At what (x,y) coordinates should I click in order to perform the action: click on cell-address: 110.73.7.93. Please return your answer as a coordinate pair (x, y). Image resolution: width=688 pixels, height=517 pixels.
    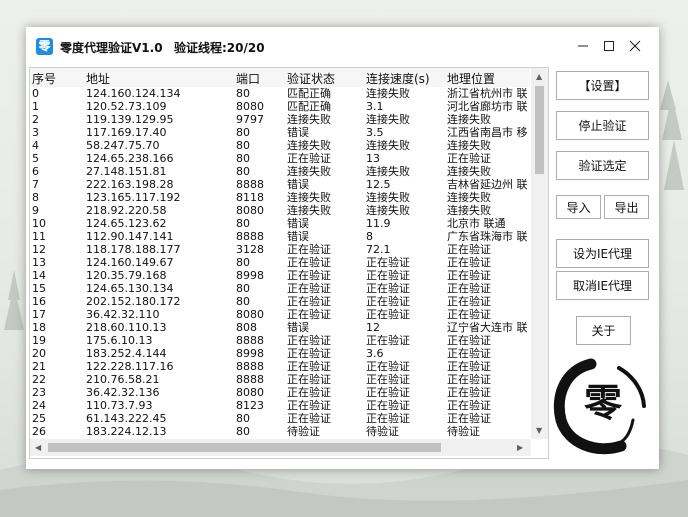
    Looking at the image, I should click on (119, 405).